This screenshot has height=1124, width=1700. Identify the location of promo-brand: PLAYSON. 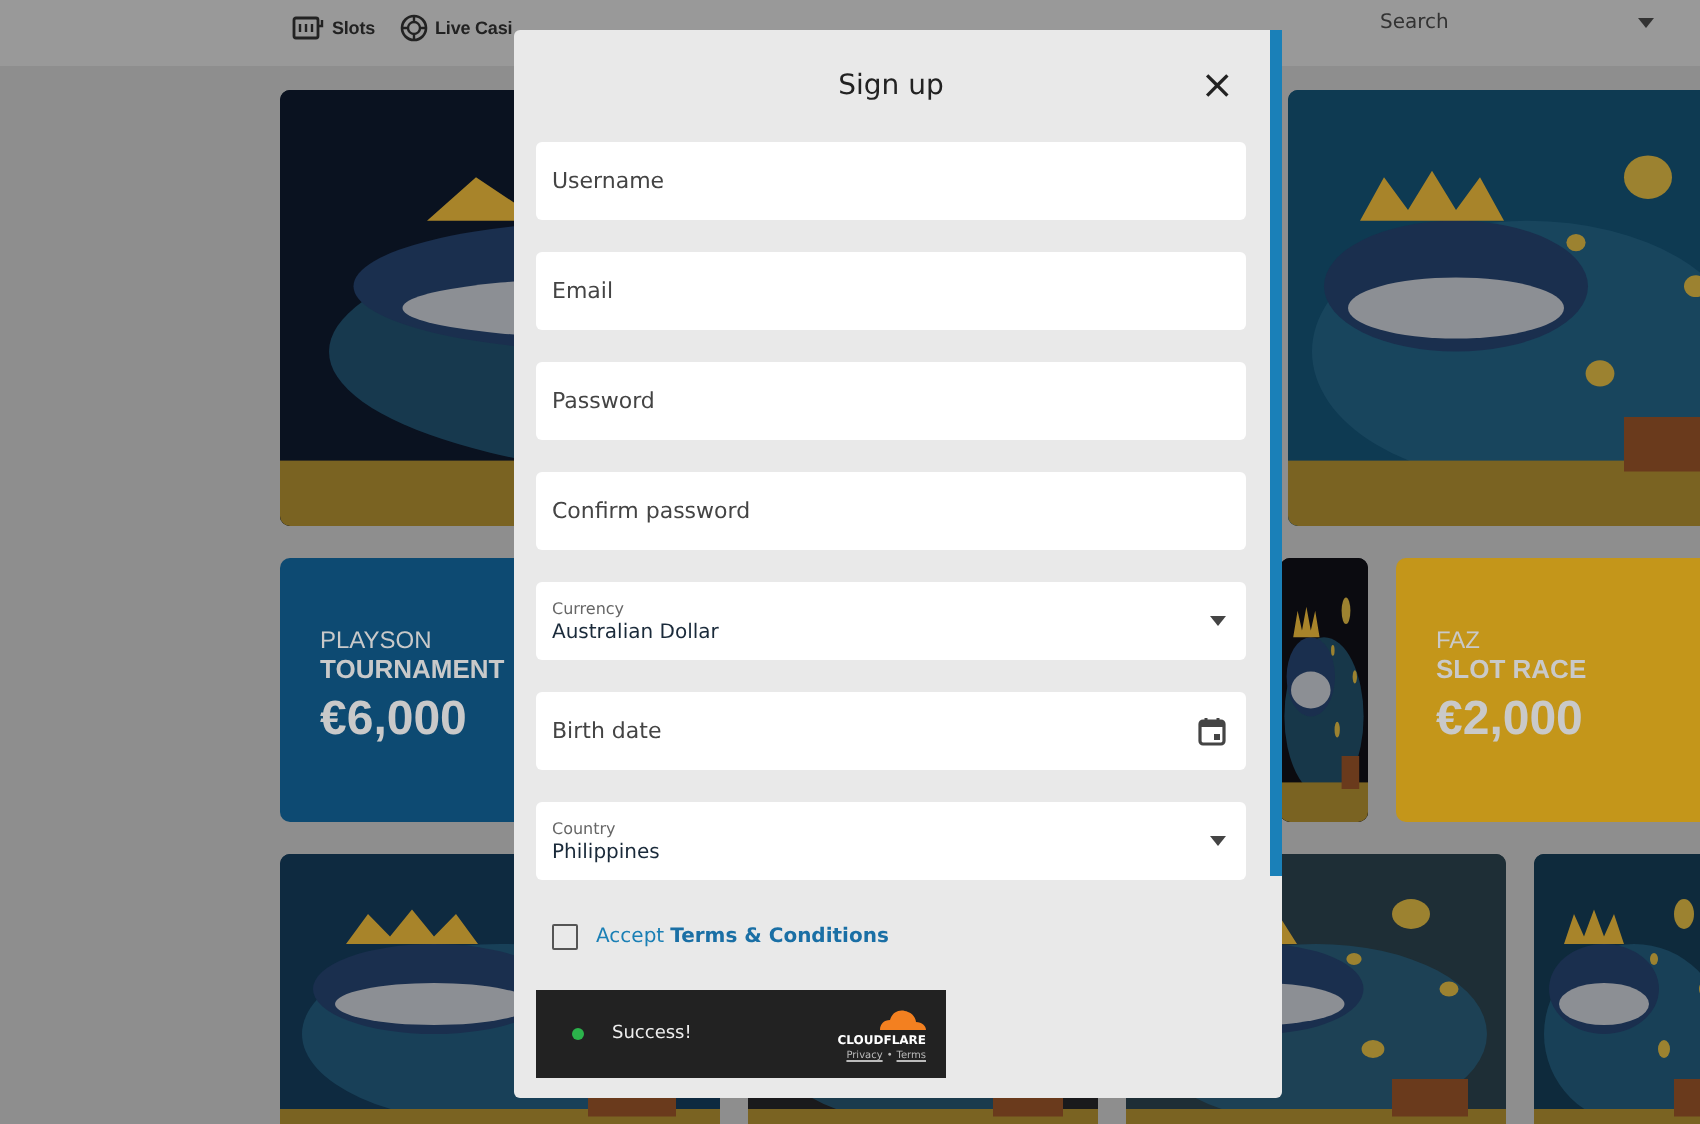
(376, 640).